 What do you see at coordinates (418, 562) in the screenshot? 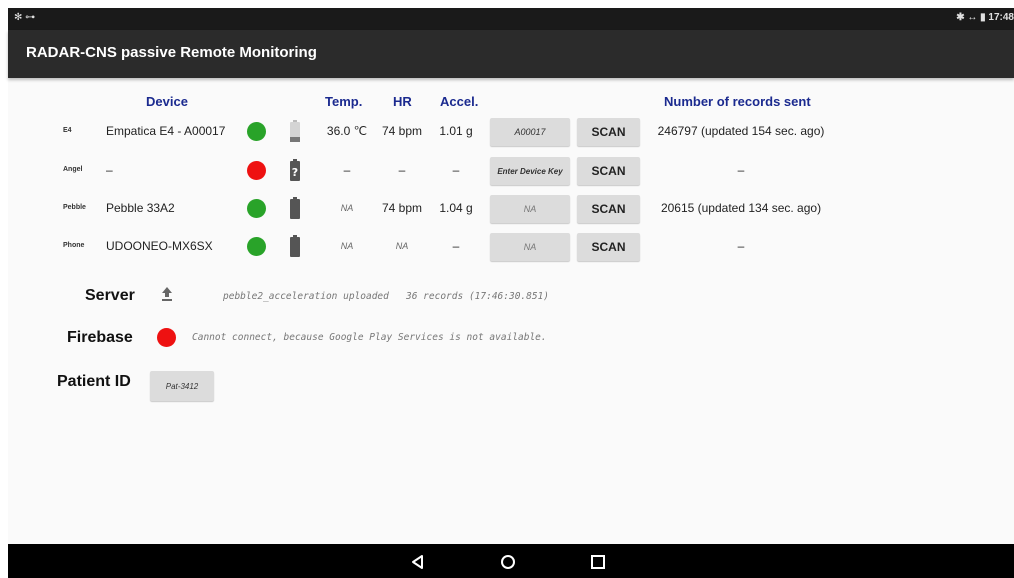
I see `back-icon` at bounding box center [418, 562].